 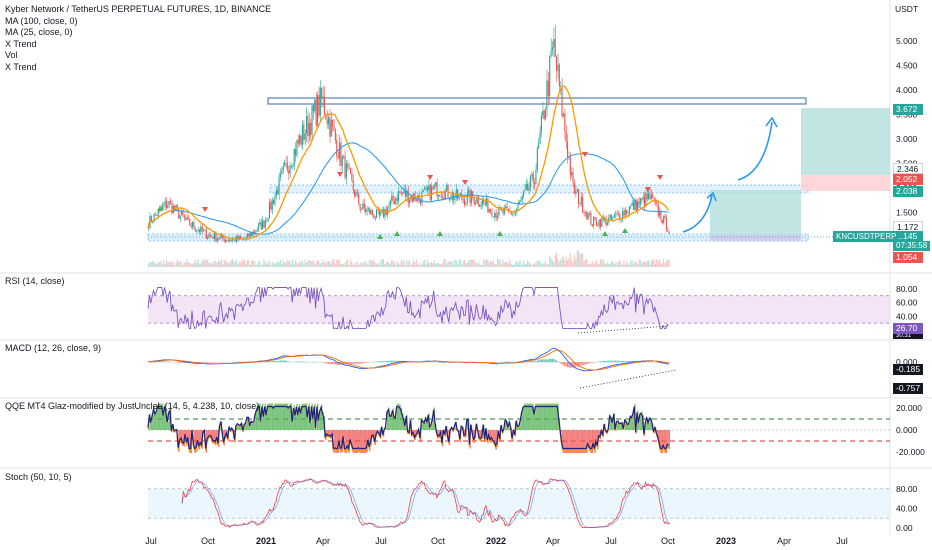 I want to click on macd-title: MACD (12, 26, close, 9), so click(x=53, y=348).